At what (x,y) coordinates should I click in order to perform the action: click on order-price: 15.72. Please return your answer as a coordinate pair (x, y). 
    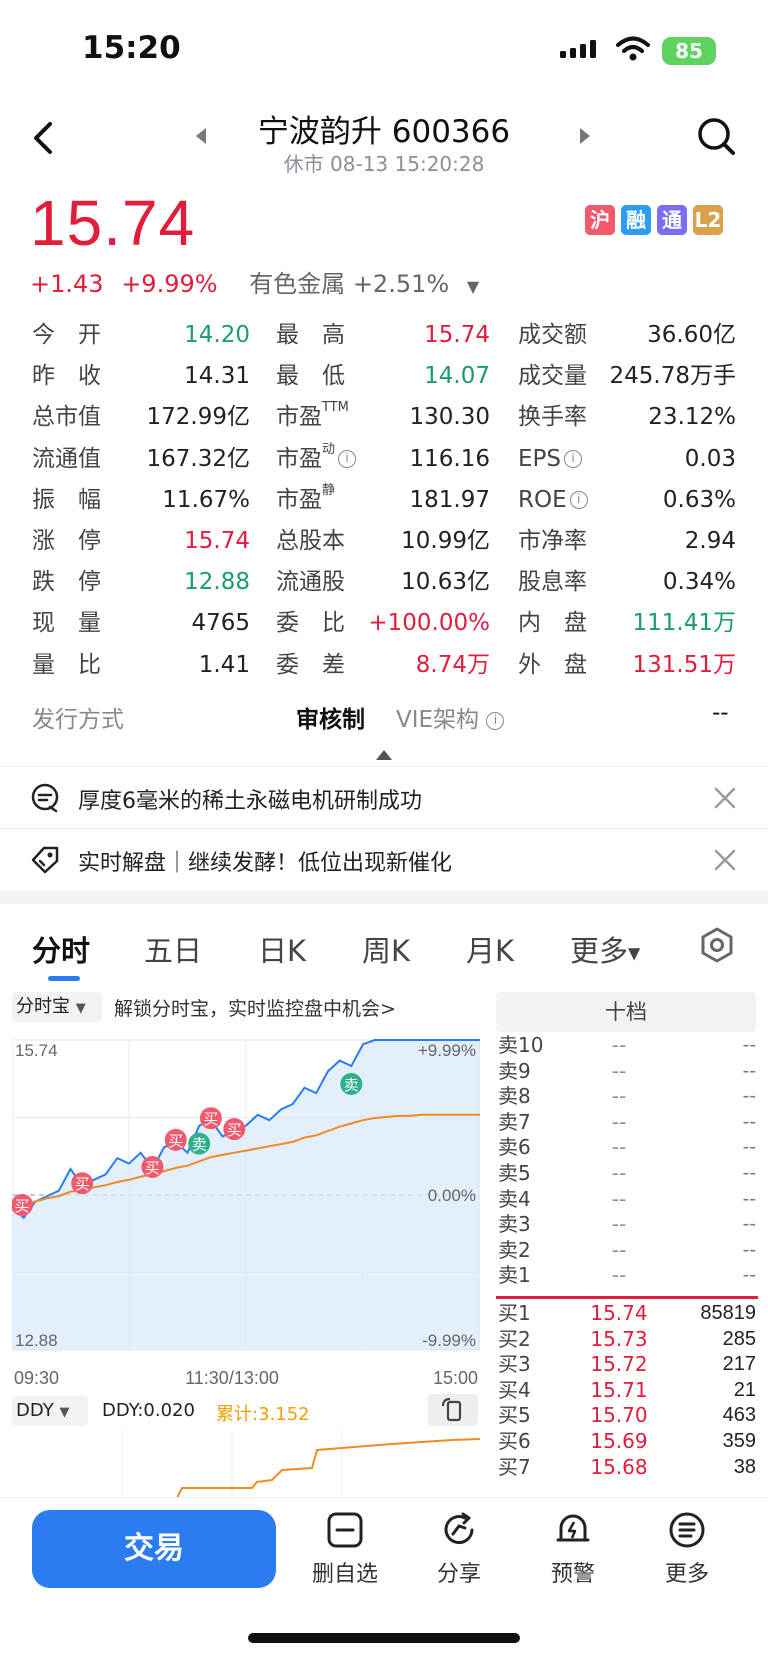
    Looking at the image, I should click on (619, 1364).